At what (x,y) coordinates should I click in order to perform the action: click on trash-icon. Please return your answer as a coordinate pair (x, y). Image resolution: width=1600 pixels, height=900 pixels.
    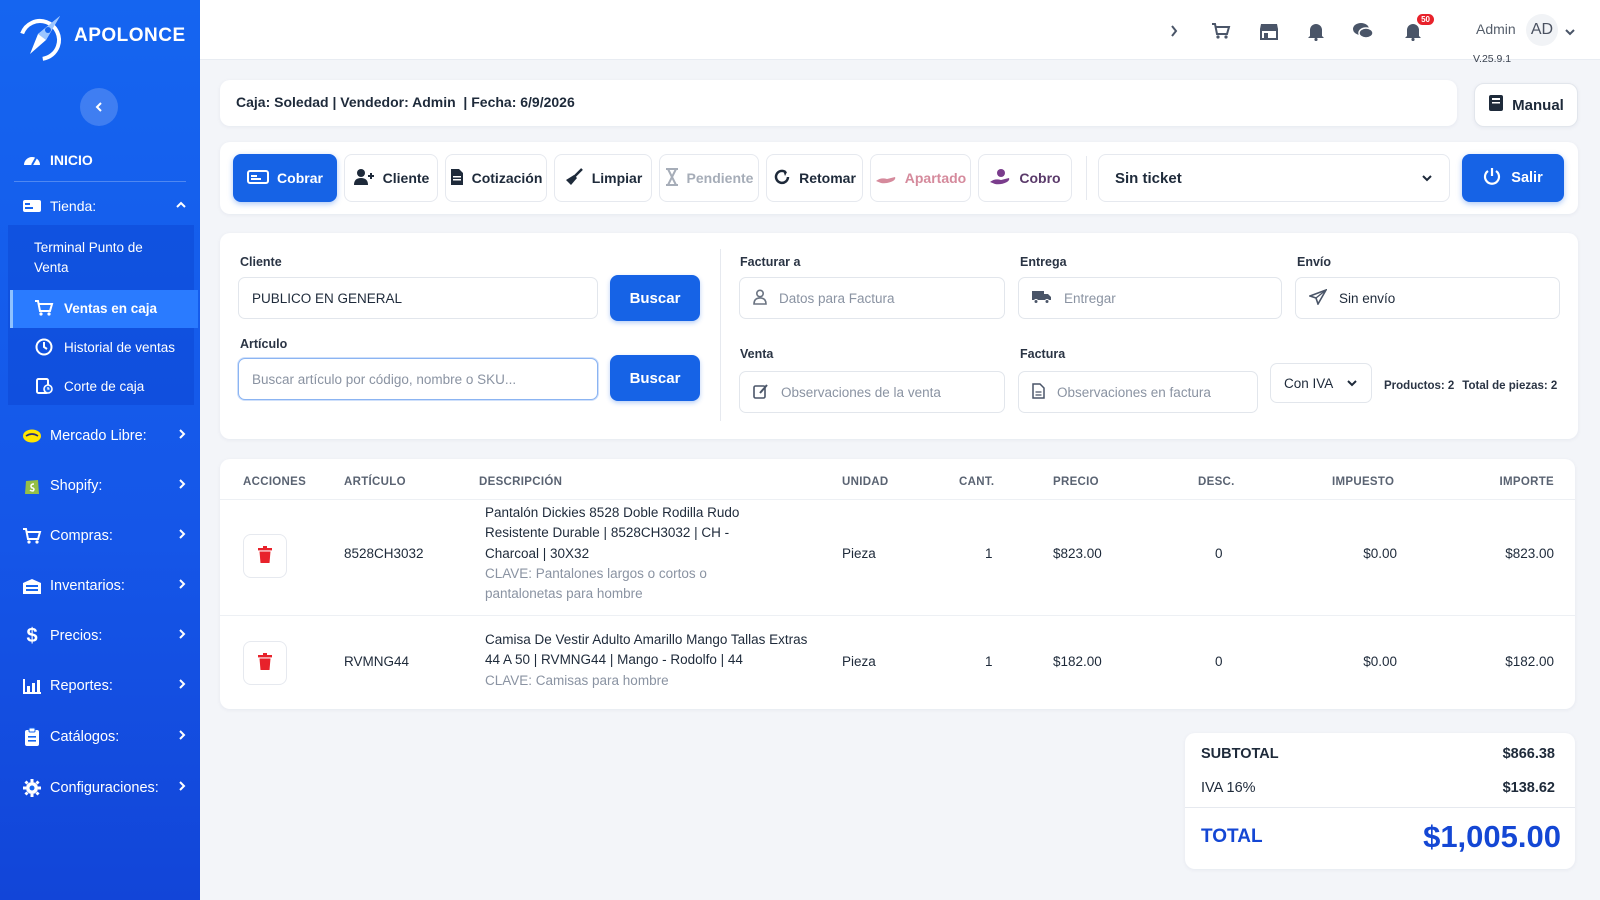
    Looking at the image, I should click on (265, 663).